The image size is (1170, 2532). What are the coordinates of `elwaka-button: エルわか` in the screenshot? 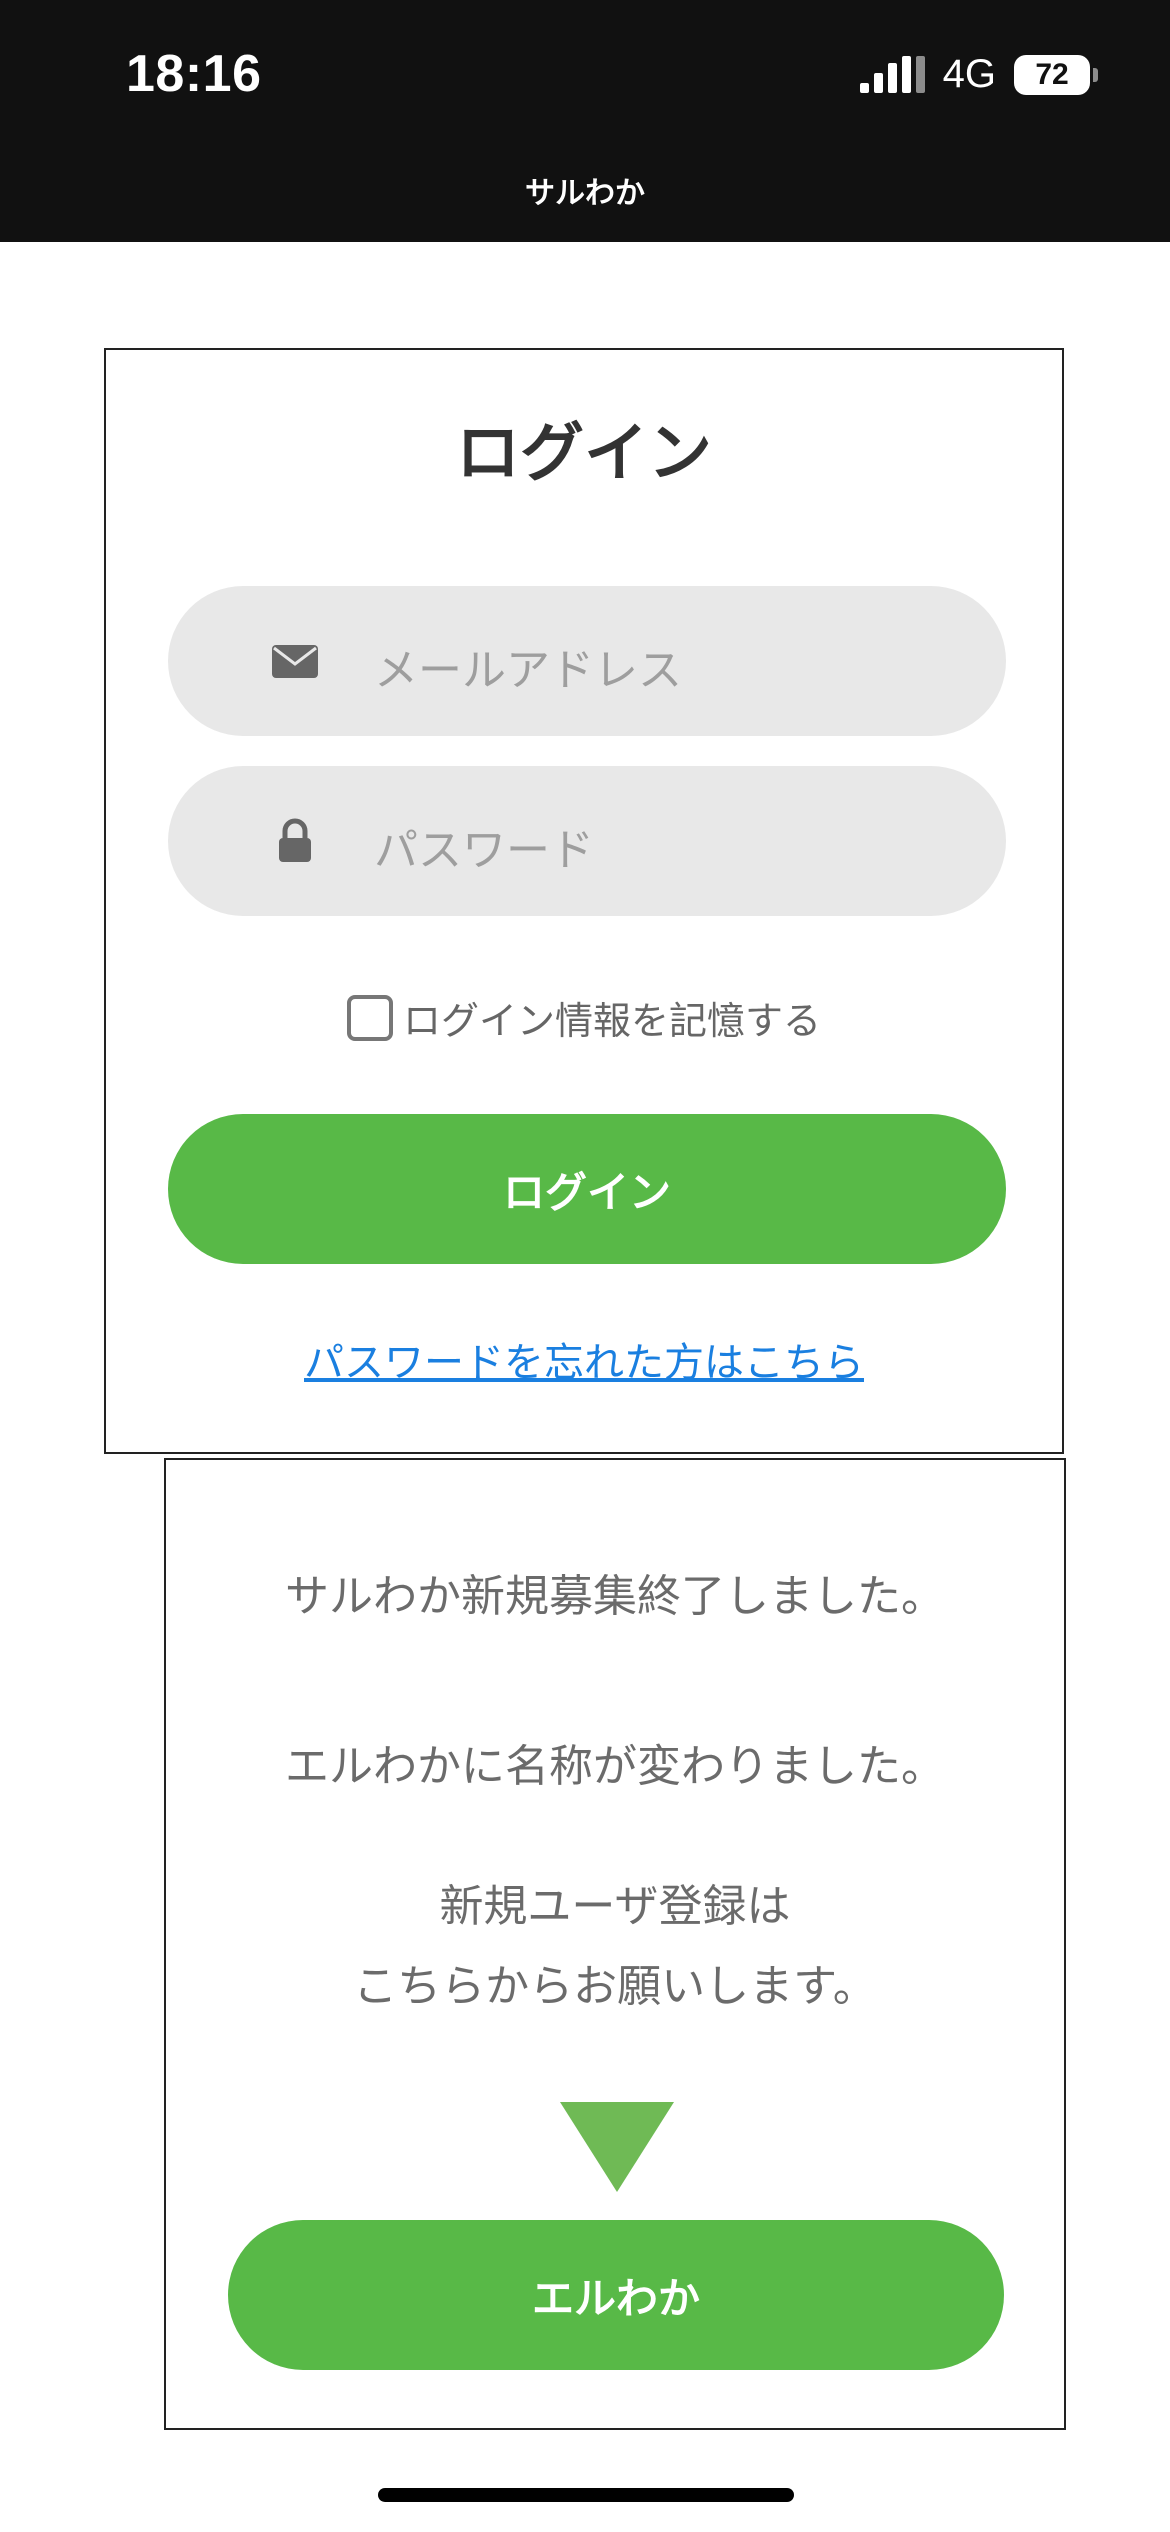 It's located at (616, 2295).